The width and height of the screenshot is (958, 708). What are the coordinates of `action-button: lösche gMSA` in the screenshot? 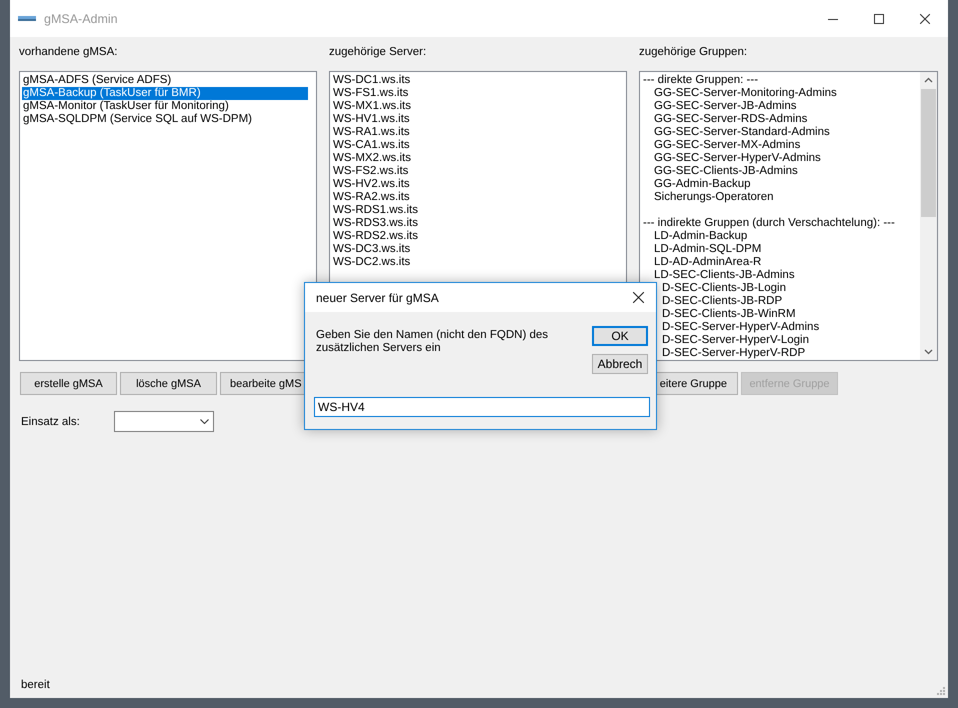 It's located at (168, 383).